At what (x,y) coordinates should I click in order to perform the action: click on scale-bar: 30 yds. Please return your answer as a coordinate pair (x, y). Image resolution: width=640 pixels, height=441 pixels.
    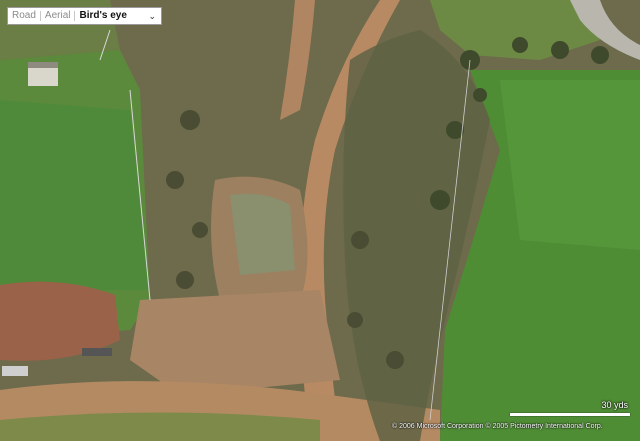
    Looking at the image, I should click on (570, 410).